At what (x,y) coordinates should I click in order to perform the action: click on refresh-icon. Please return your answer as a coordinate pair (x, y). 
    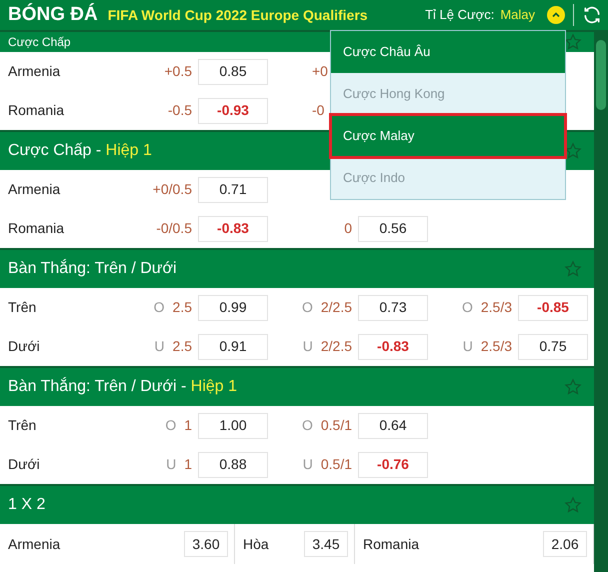
    Looking at the image, I should click on (592, 15).